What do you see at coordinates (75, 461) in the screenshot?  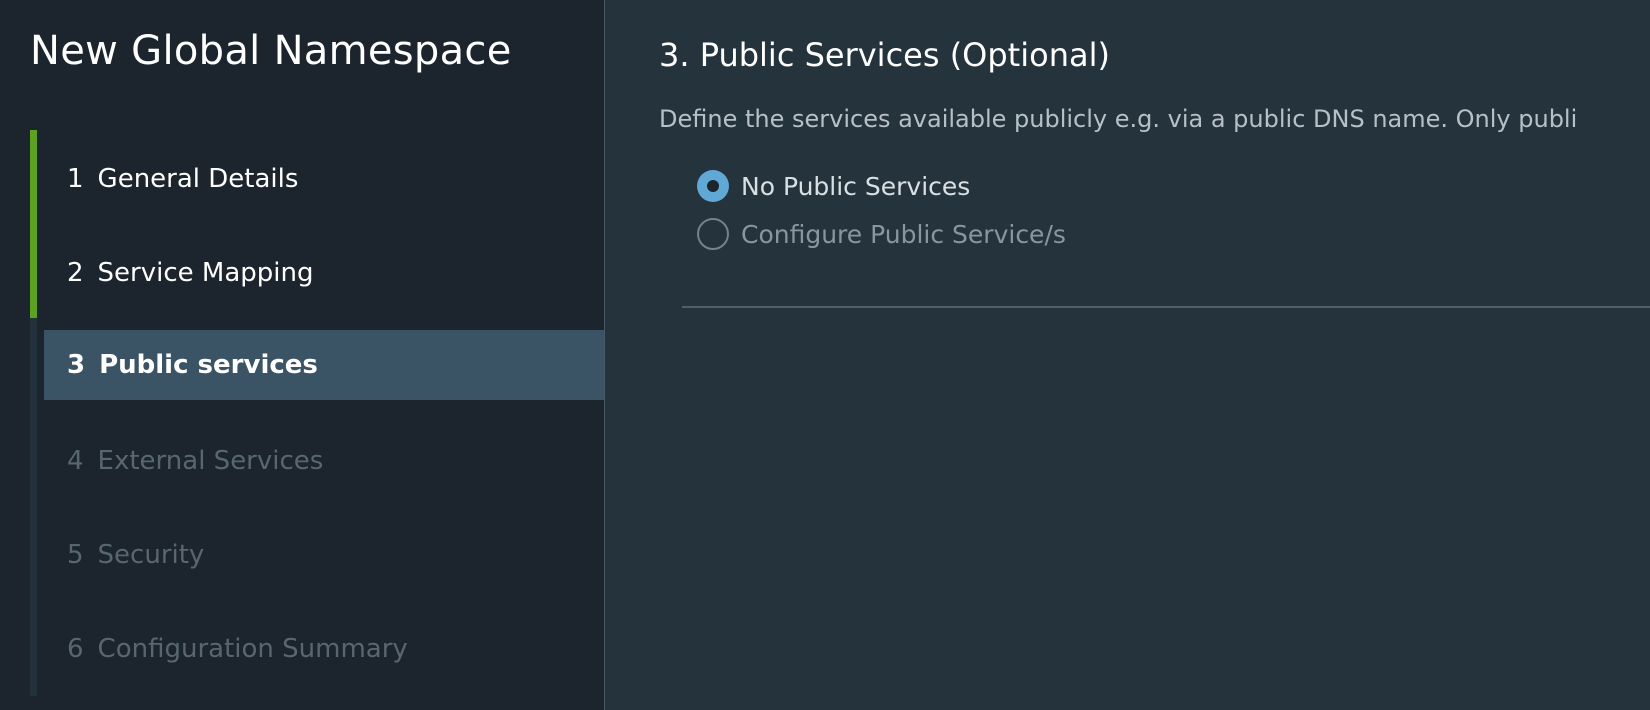 I see `step-number: 4` at bounding box center [75, 461].